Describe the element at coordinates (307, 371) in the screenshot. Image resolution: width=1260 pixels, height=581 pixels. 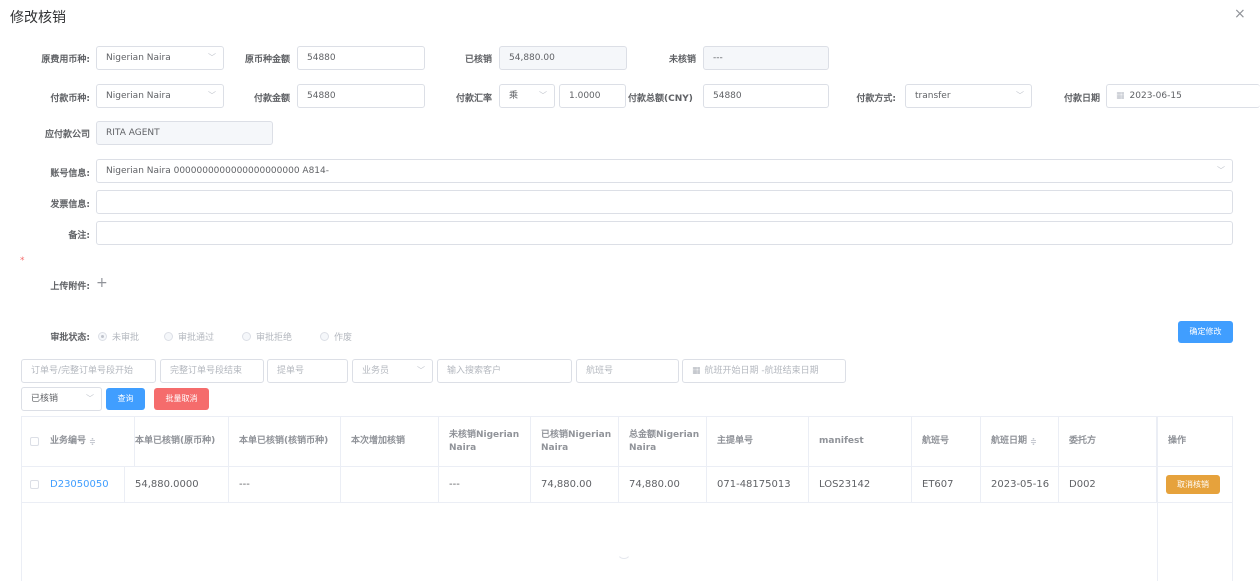
I see `bill-no-input: 提单号` at that location.